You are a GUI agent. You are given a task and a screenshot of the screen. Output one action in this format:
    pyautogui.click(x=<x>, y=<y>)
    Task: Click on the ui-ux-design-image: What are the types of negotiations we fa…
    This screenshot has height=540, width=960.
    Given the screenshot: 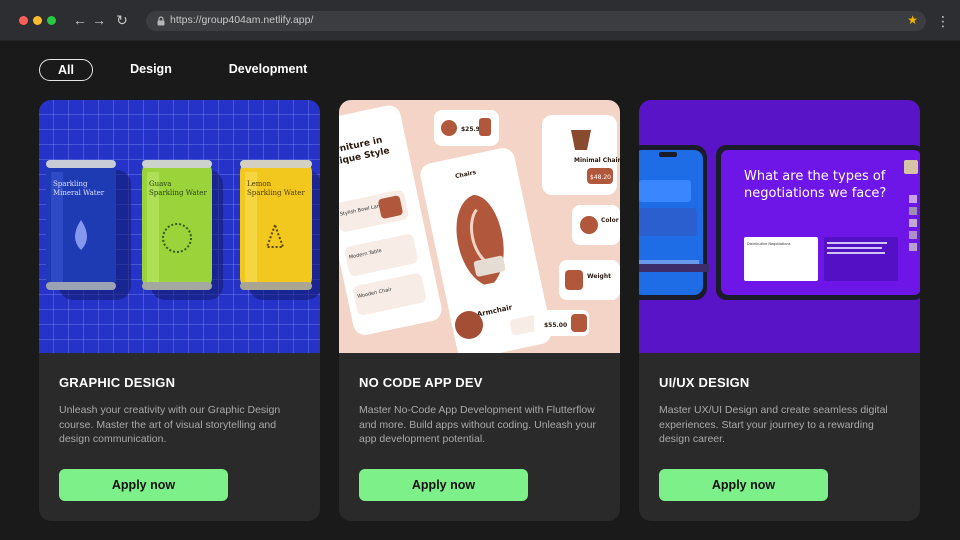 What is the action you would take?
    pyautogui.click(x=779, y=226)
    